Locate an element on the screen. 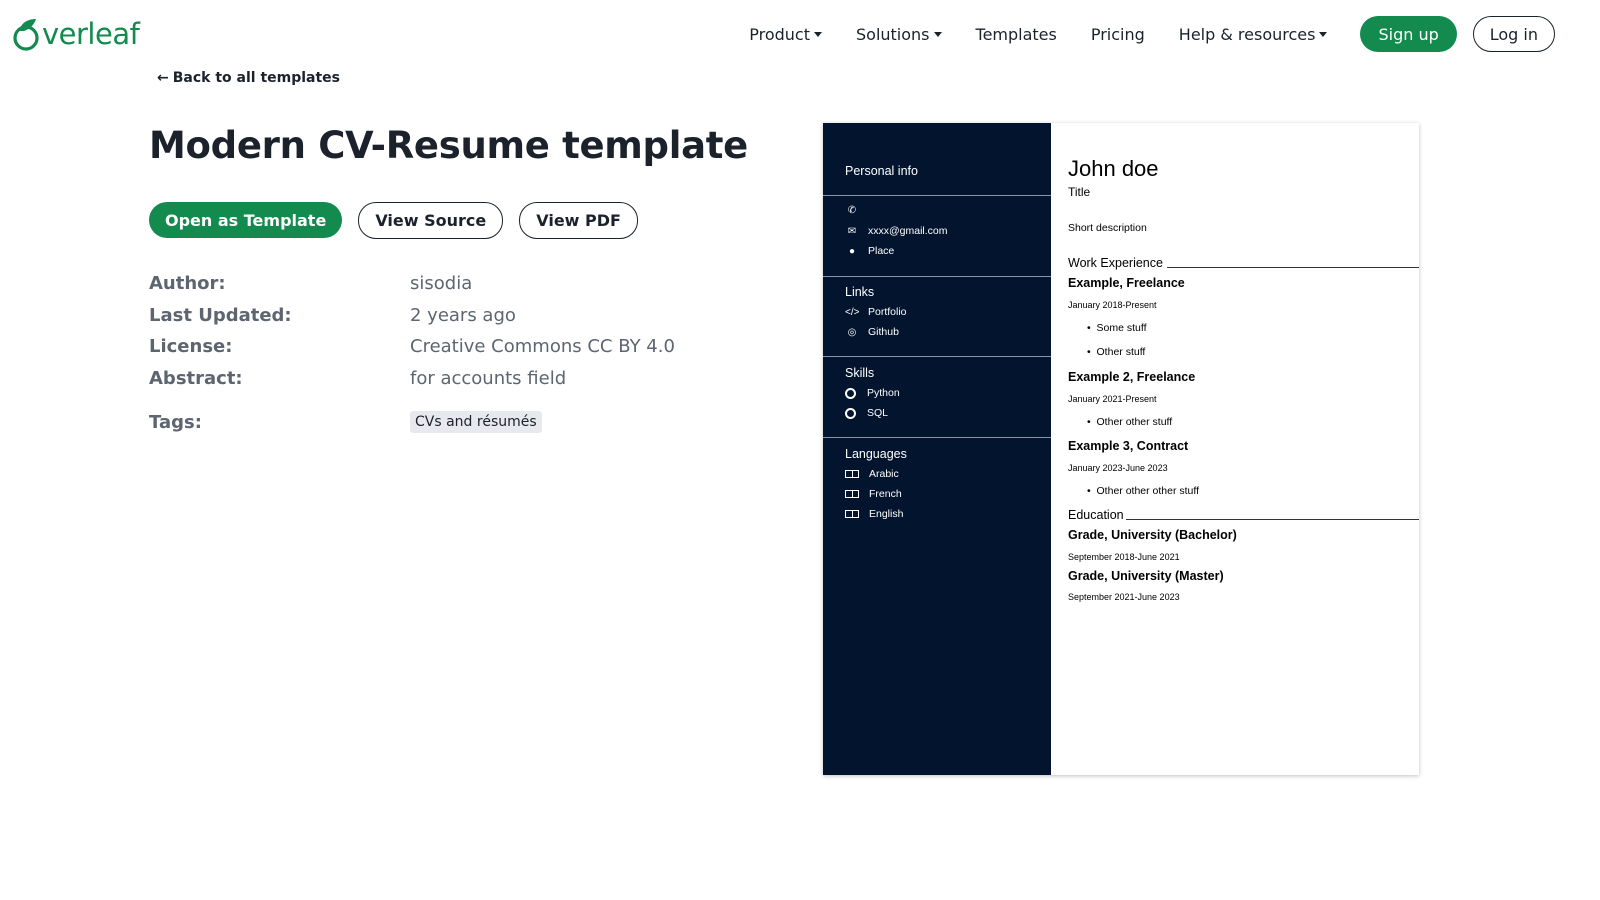  author-label: Author: is located at coordinates (187, 284).